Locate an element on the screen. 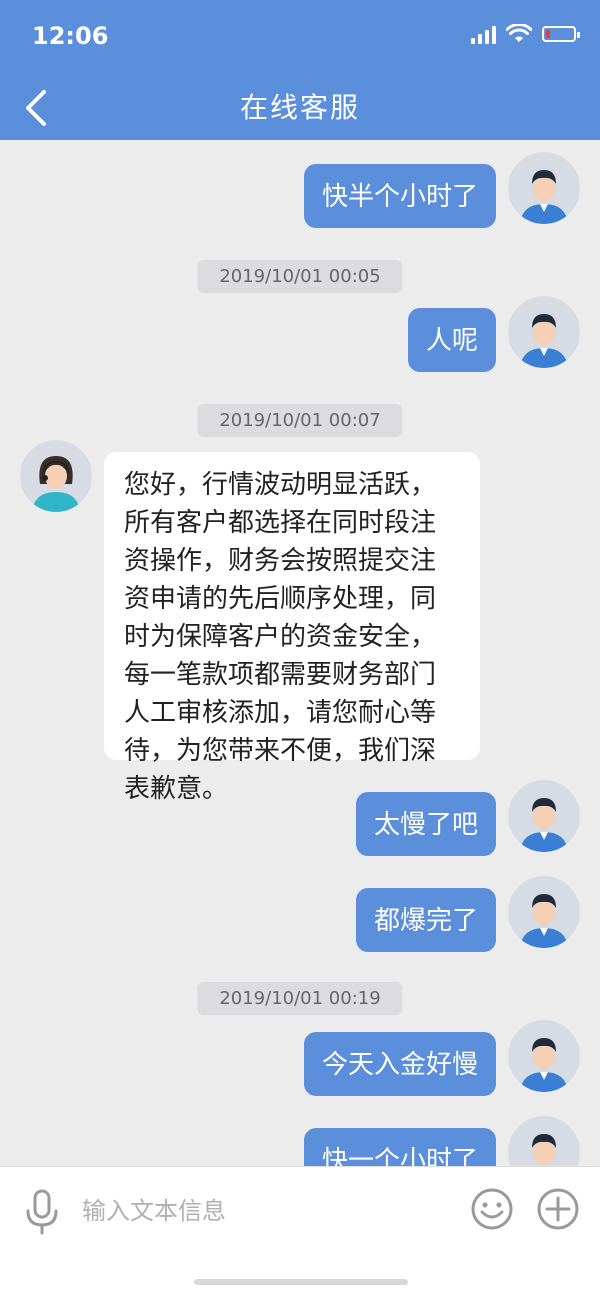 Image resolution: width=600 pixels, height=1300 pixels. message-row: 都爆完了 is located at coordinates (300, 914).